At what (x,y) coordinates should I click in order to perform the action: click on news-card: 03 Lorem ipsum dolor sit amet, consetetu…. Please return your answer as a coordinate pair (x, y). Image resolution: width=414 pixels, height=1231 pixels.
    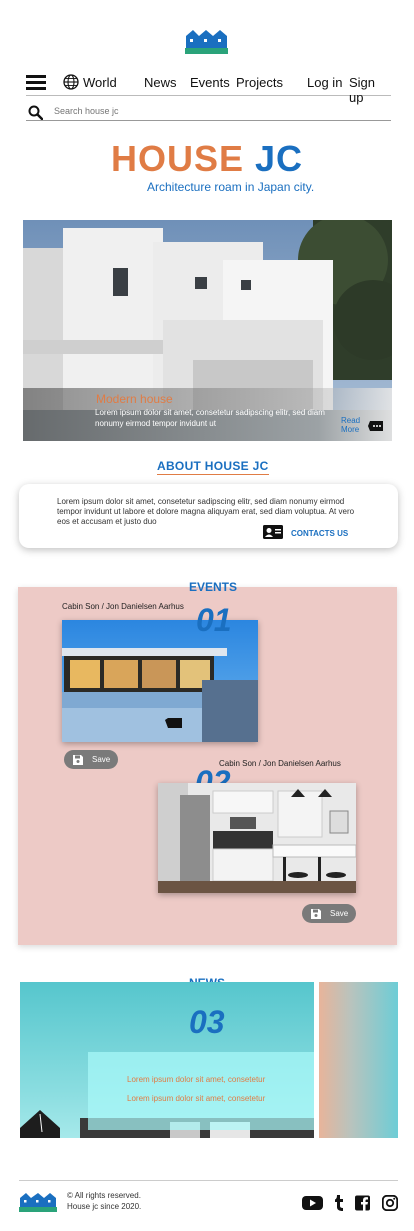
    Looking at the image, I should click on (167, 1060).